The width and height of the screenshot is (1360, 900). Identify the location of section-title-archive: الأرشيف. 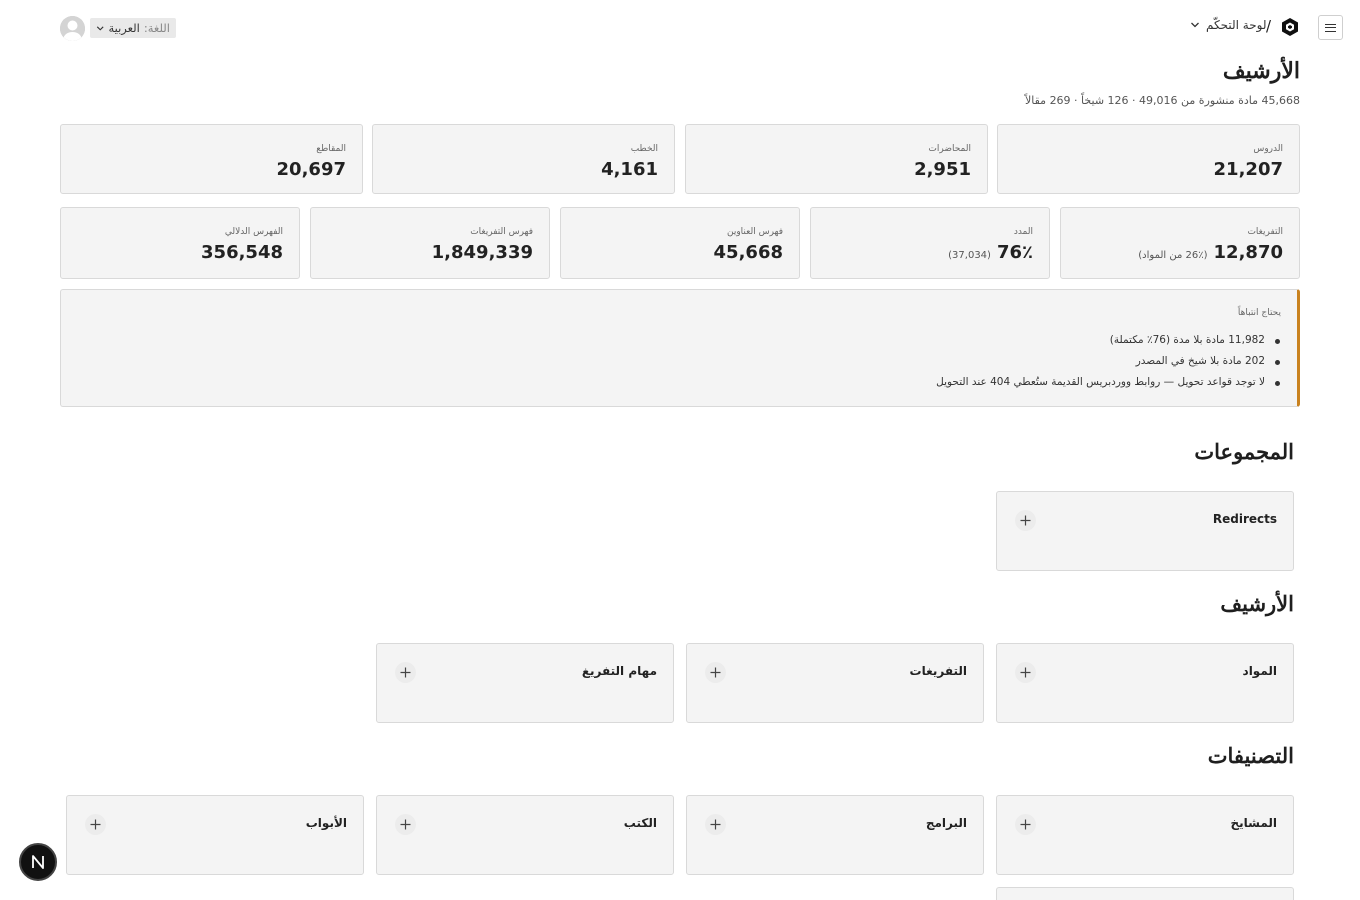
(1257, 603).